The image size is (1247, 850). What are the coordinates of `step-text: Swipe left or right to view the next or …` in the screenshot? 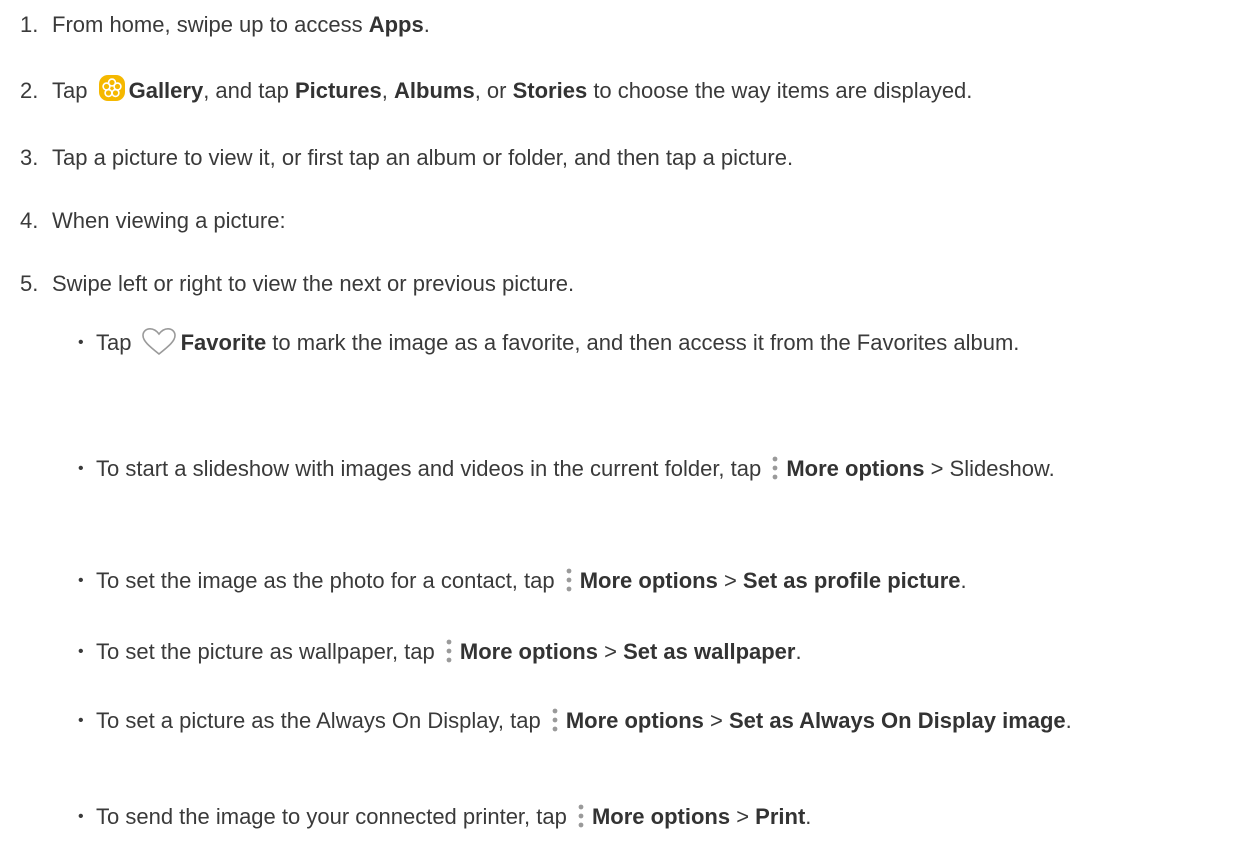 It's located at (313, 283).